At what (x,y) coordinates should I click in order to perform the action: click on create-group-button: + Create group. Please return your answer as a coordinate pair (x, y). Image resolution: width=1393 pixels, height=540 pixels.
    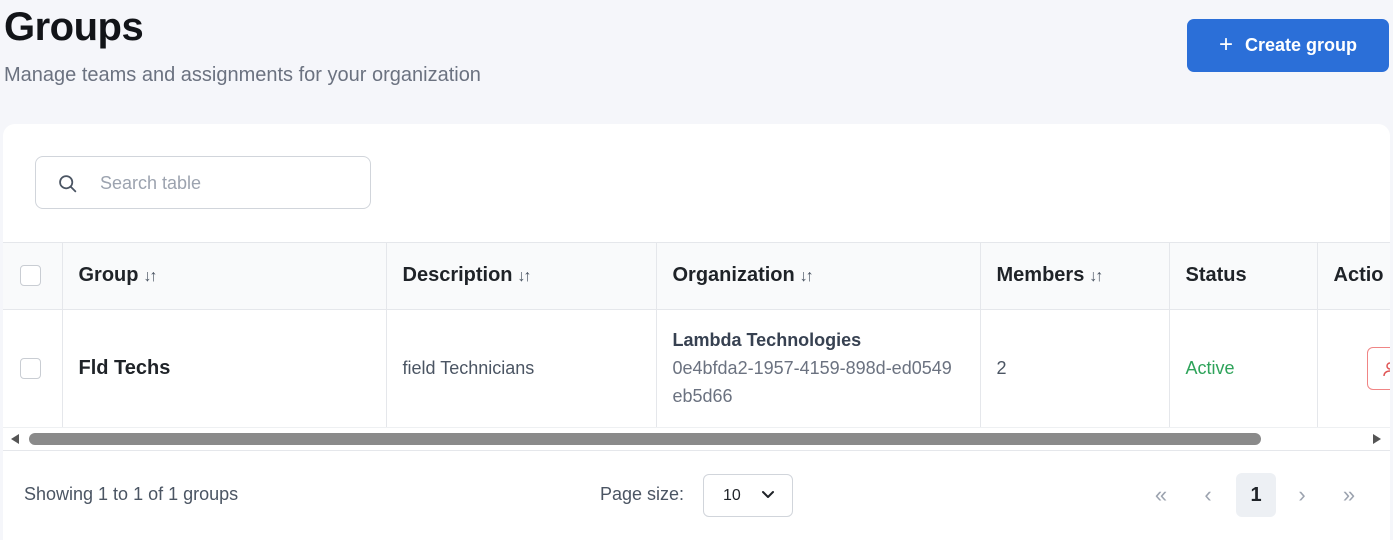
    Looking at the image, I should click on (1288, 45).